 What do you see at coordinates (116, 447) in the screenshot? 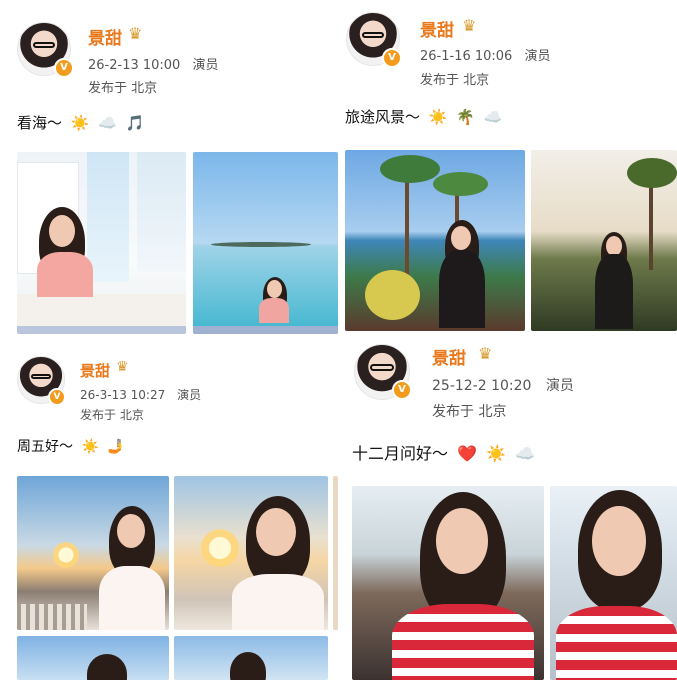
I see `selfie-emoji: 🤳` at bounding box center [116, 447].